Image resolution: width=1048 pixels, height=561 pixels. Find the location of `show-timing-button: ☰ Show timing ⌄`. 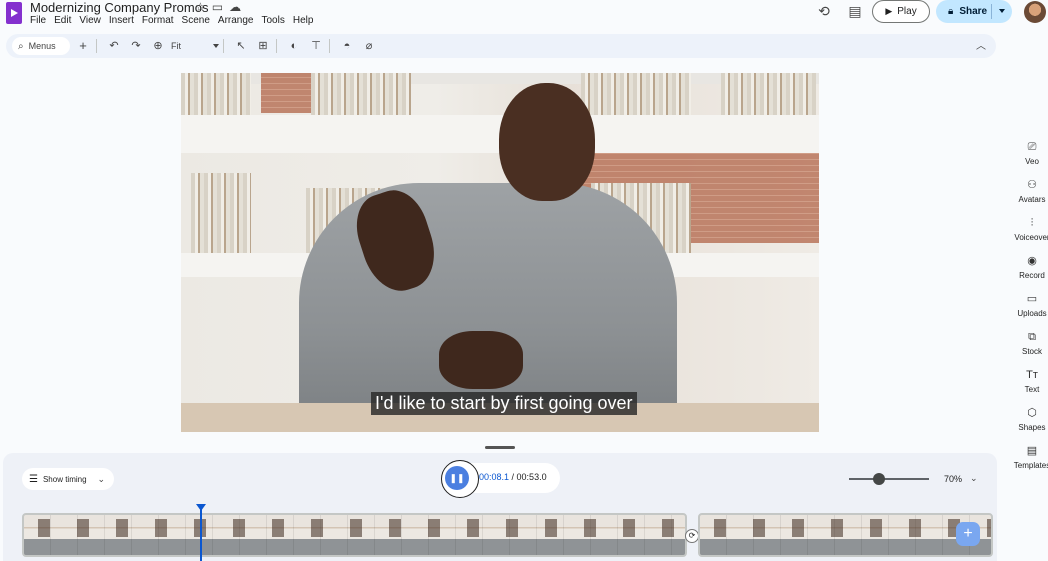

show-timing-button: ☰ Show timing ⌄ is located at coordinates (68, 479).